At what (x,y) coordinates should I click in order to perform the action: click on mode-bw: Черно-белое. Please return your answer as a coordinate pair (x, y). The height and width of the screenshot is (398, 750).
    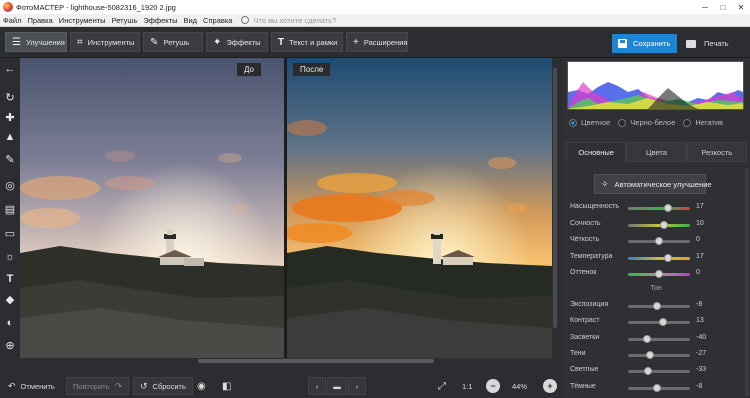
    Looking at the image, I should click on (646, 122).